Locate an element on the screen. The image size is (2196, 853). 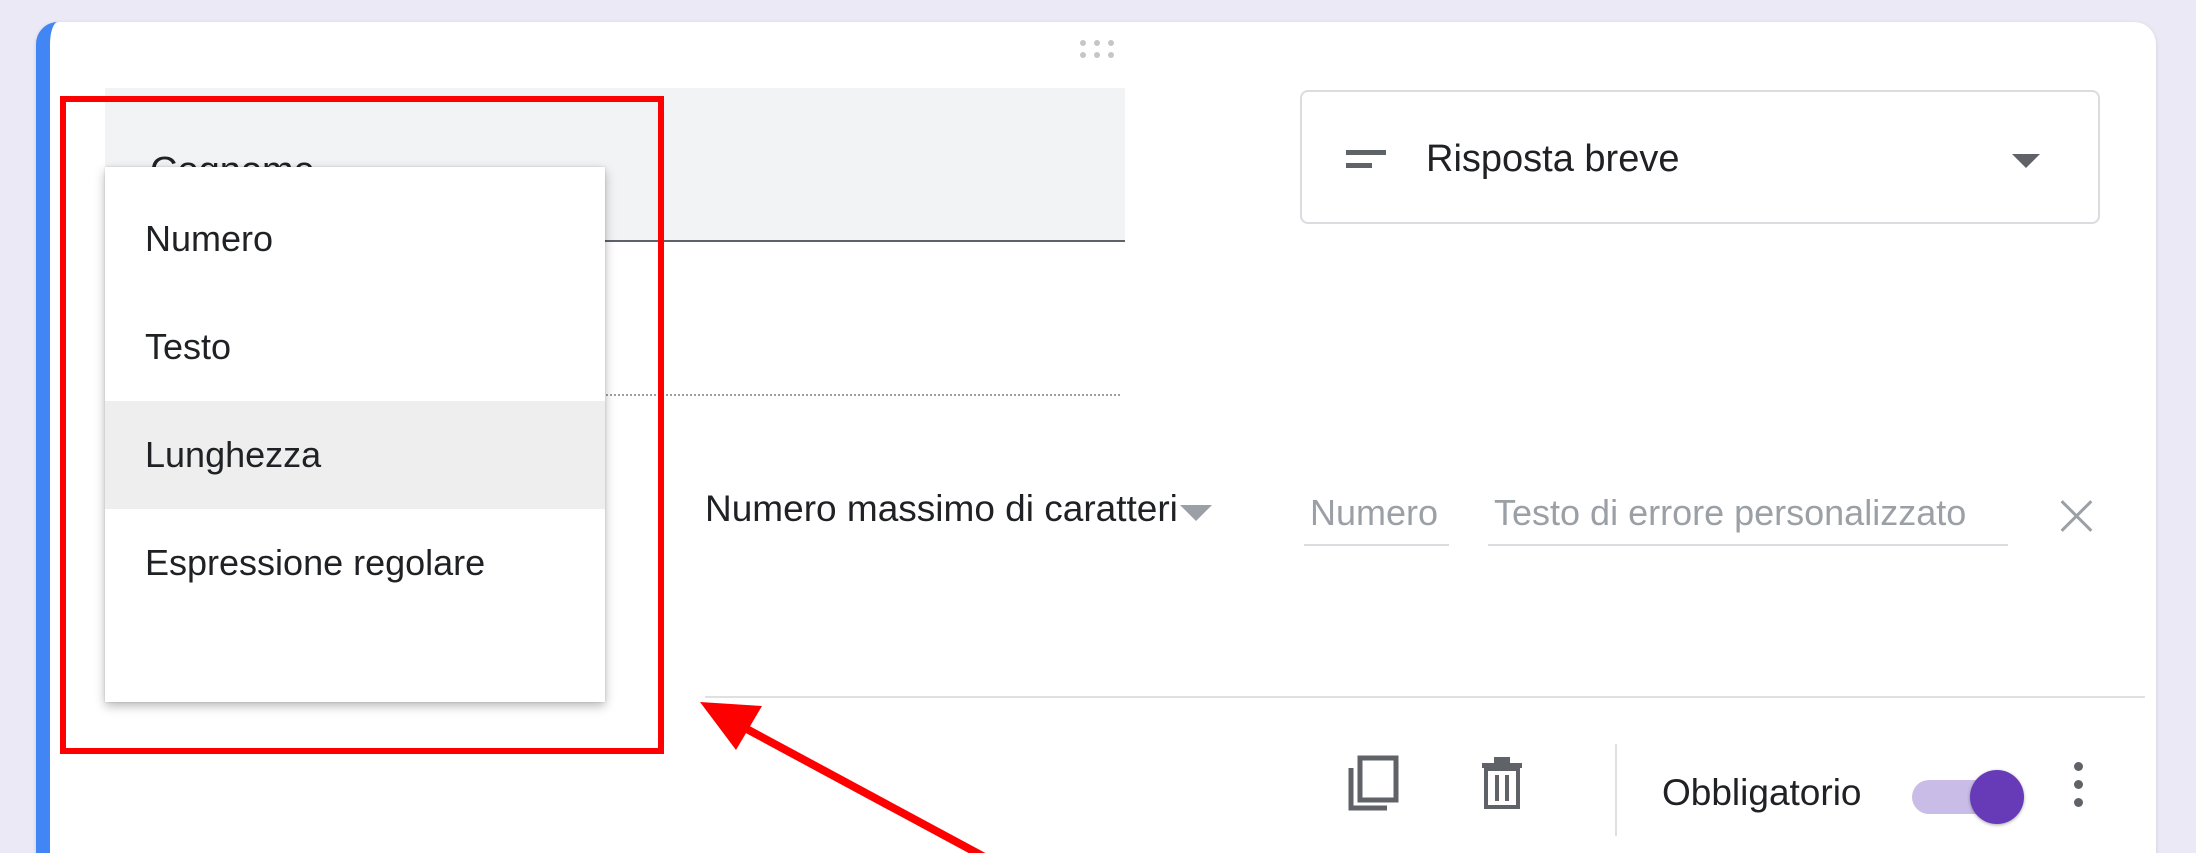
number-input is located at coordinates (1376, 514).